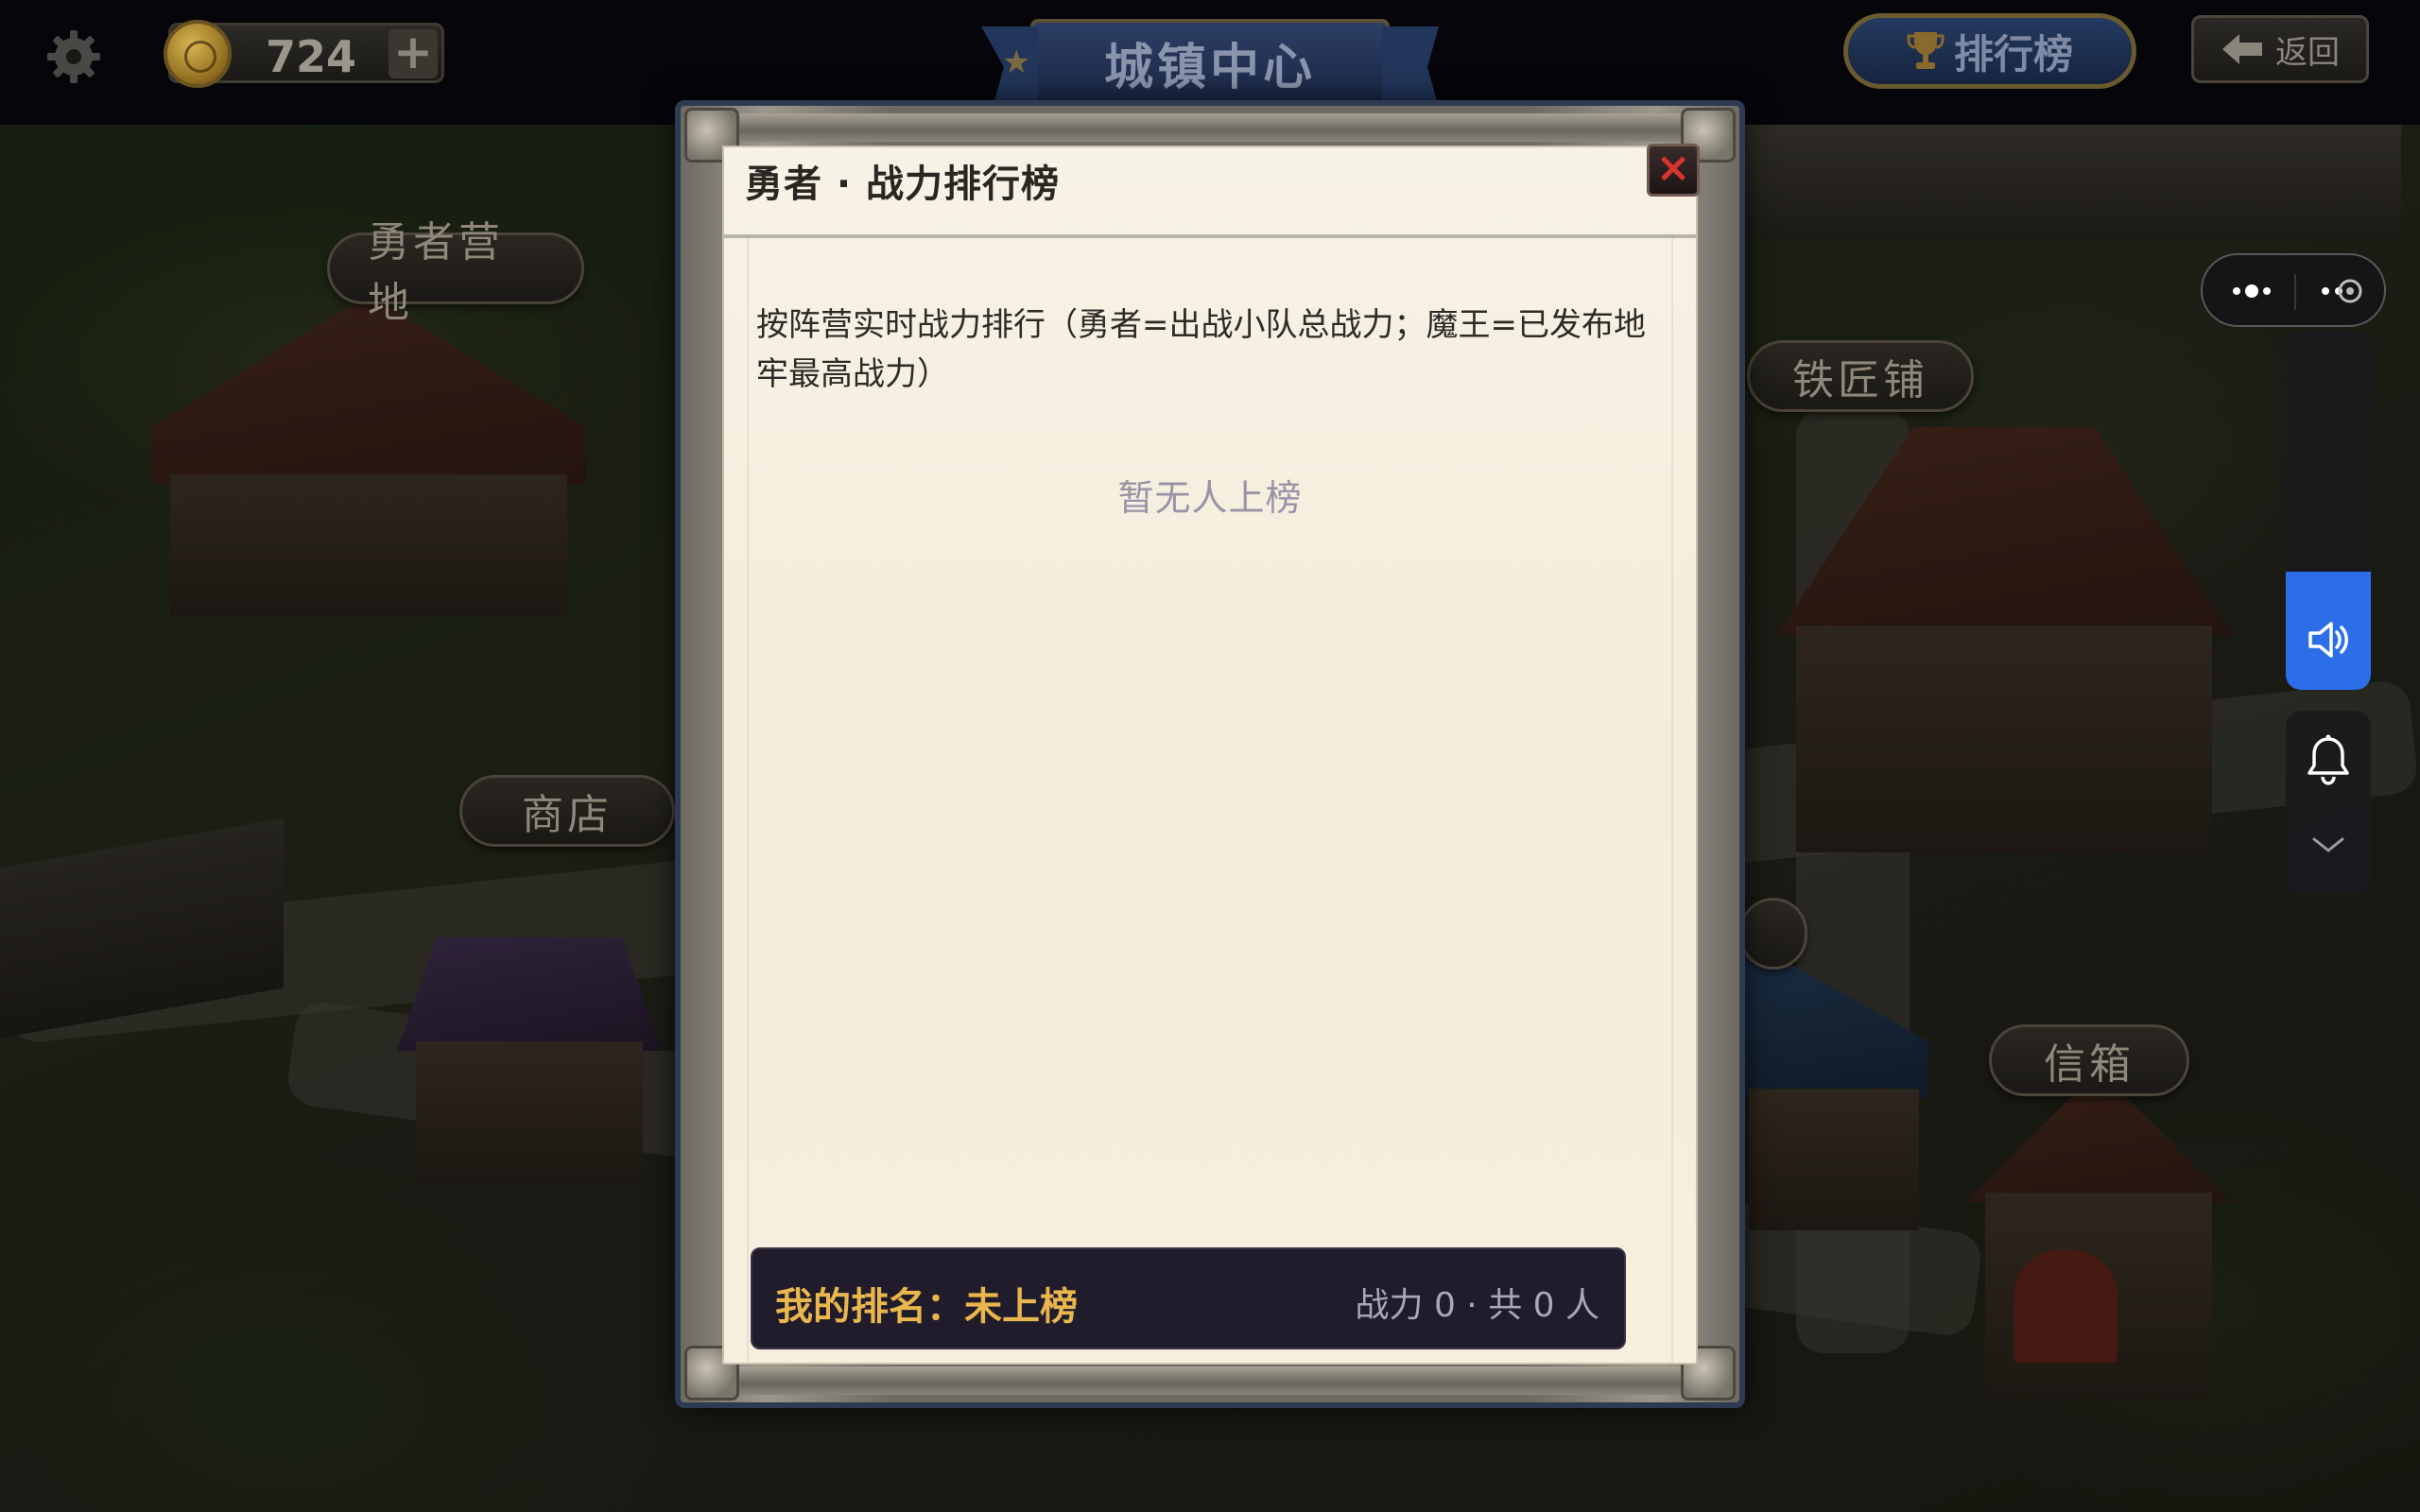 This screenshot has width=2420, height=1512. I want to click on empty-state-message: 暂无人上榜, so click(1210, 498).